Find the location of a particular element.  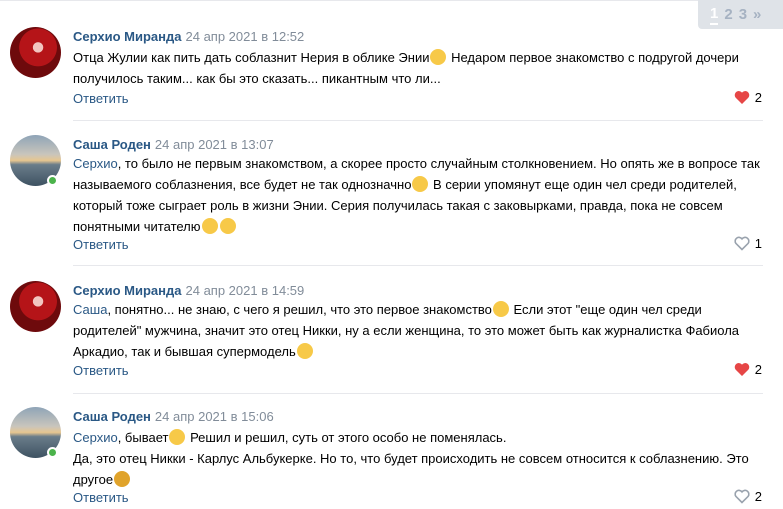

wink-emoji is located at coordinates (177, 437).